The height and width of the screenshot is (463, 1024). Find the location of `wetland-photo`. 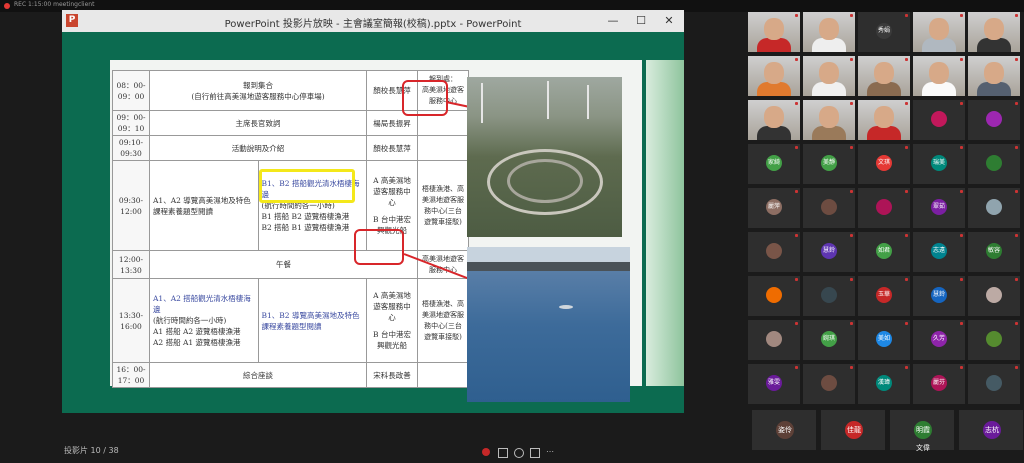

wetland-photo is located at coordinates (544, 157).